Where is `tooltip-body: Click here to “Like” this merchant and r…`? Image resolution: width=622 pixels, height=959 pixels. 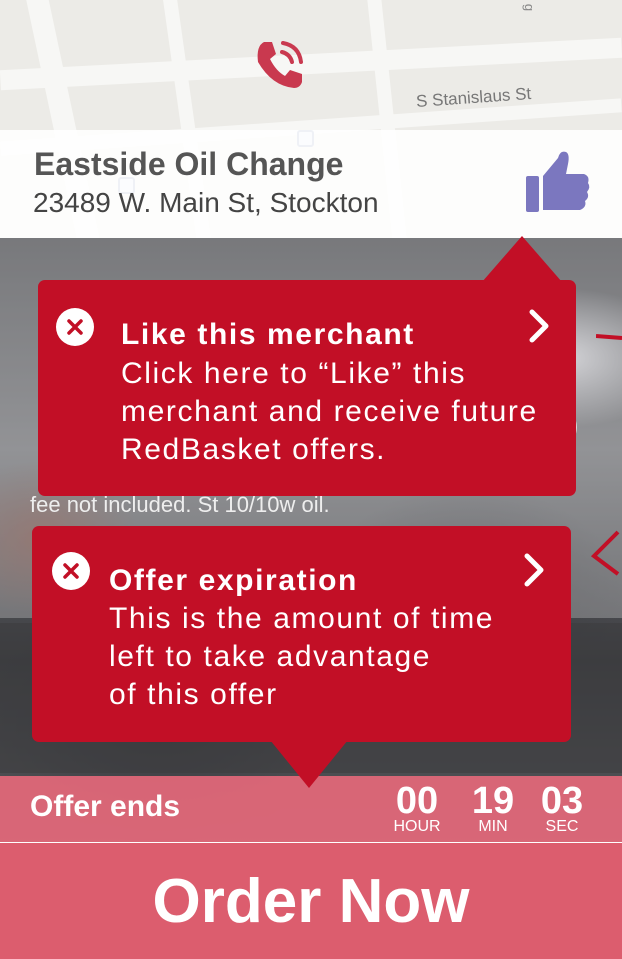
tooltip-body: Click here to “Like” this merchant and r… is located at coordinates (329, 411).